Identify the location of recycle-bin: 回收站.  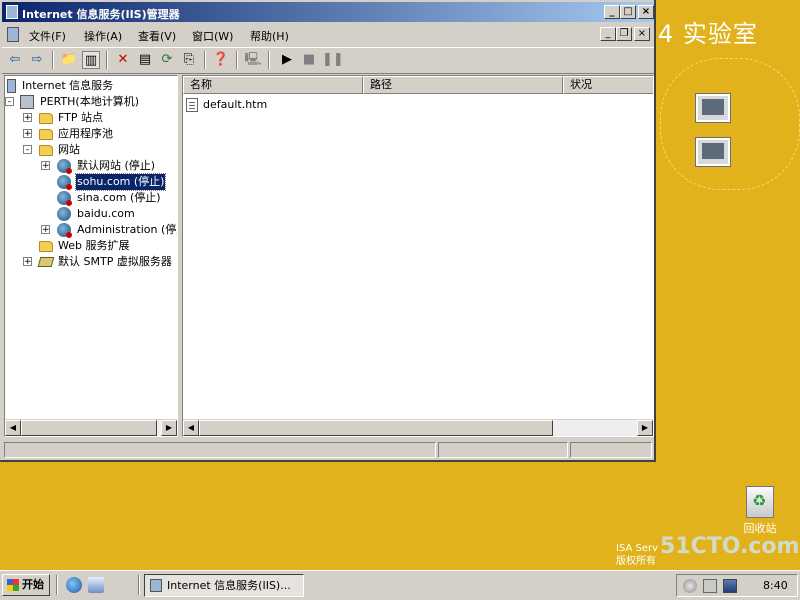
(760, 511).